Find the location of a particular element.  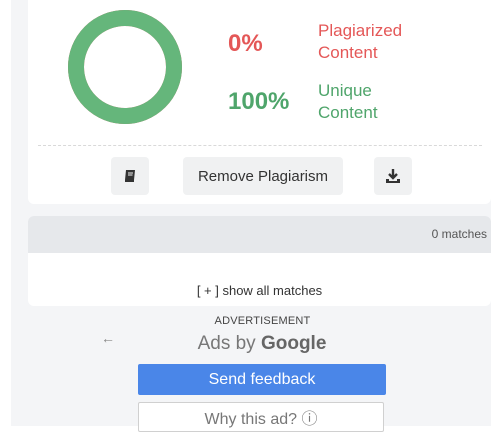

right-gutter is located at coordinates (494, 213).